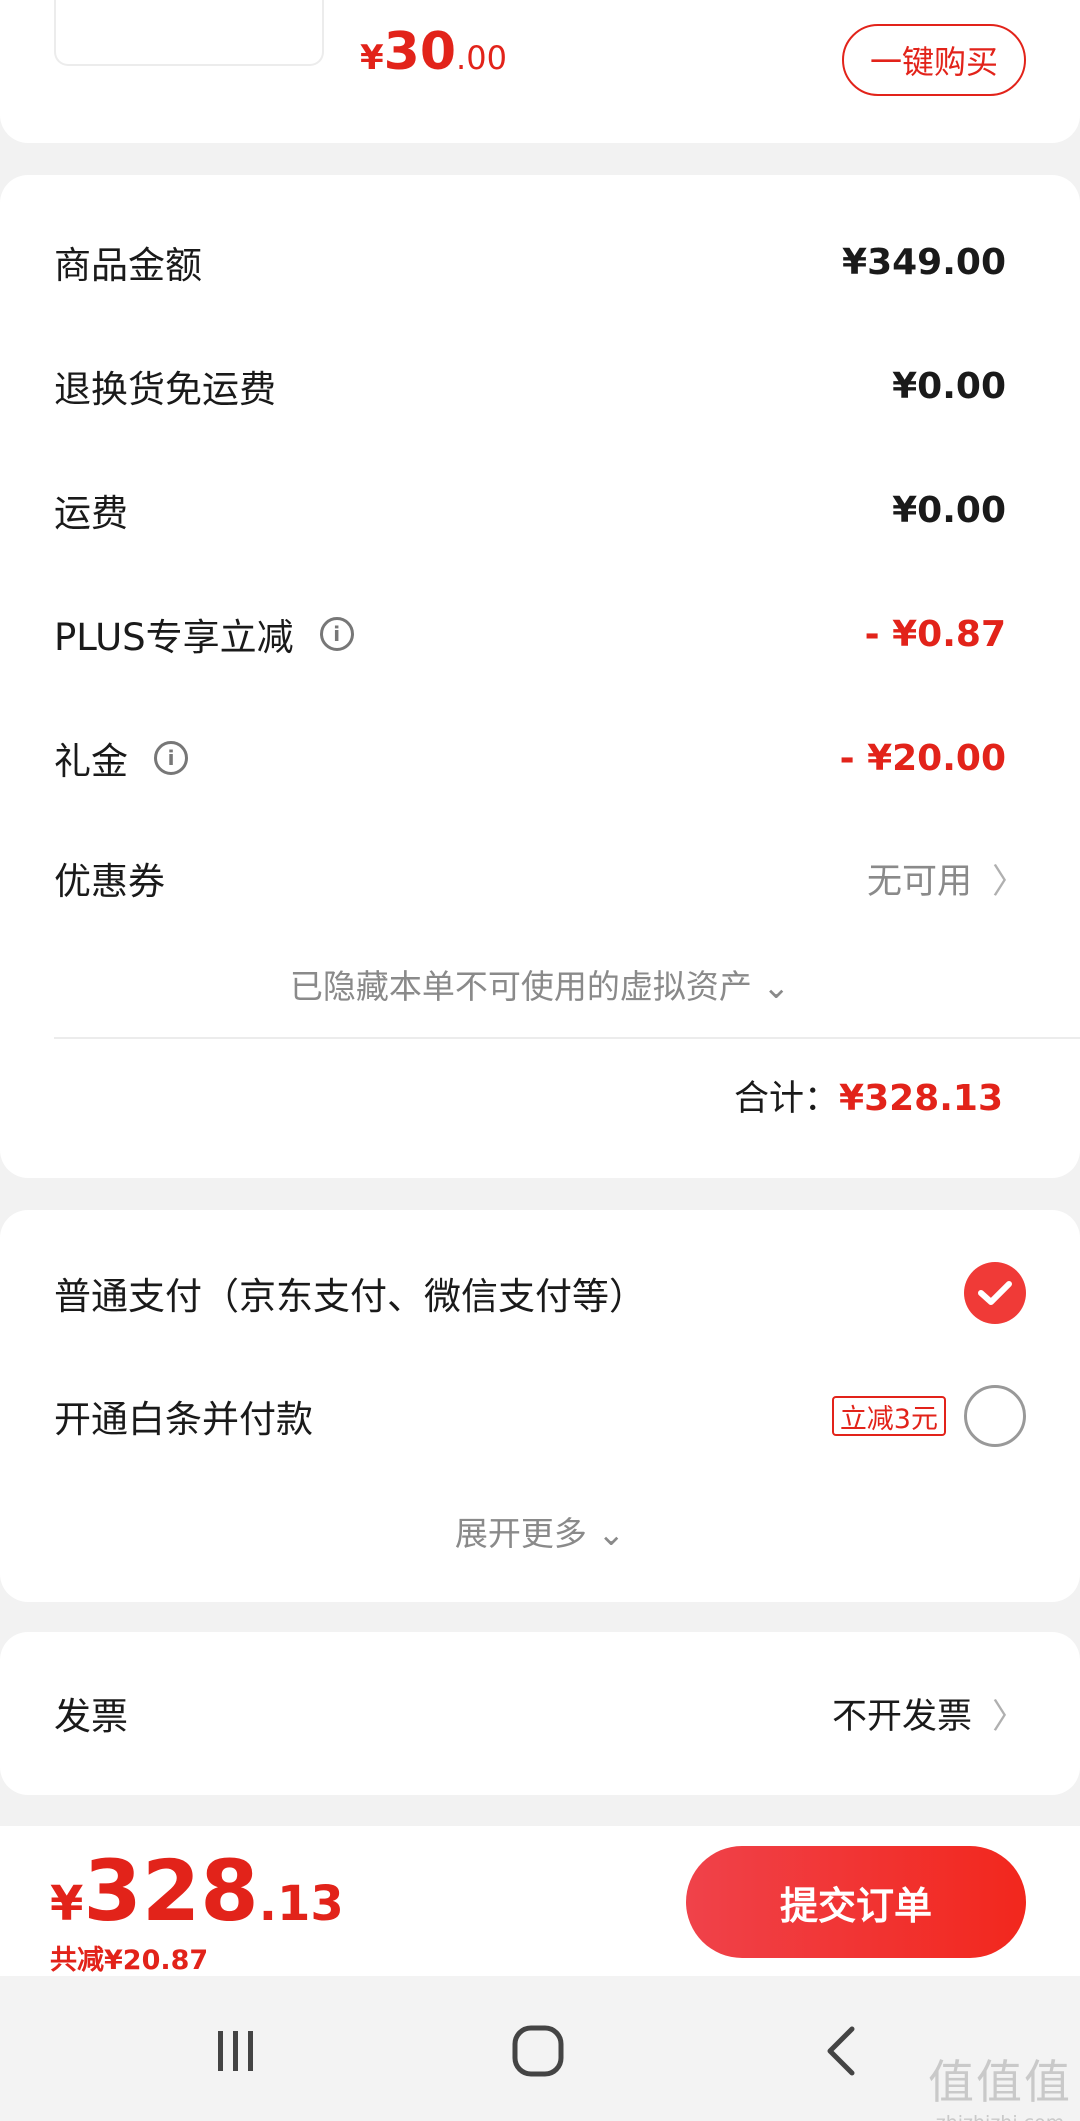 This screenshot has width=1080, height=2121. What do you see at coordinates (350, 1296) in the screenshot?
I see `payment-option-label: 普通支付（京东支付、微信支付等）` at bounding box center [350, 1296].